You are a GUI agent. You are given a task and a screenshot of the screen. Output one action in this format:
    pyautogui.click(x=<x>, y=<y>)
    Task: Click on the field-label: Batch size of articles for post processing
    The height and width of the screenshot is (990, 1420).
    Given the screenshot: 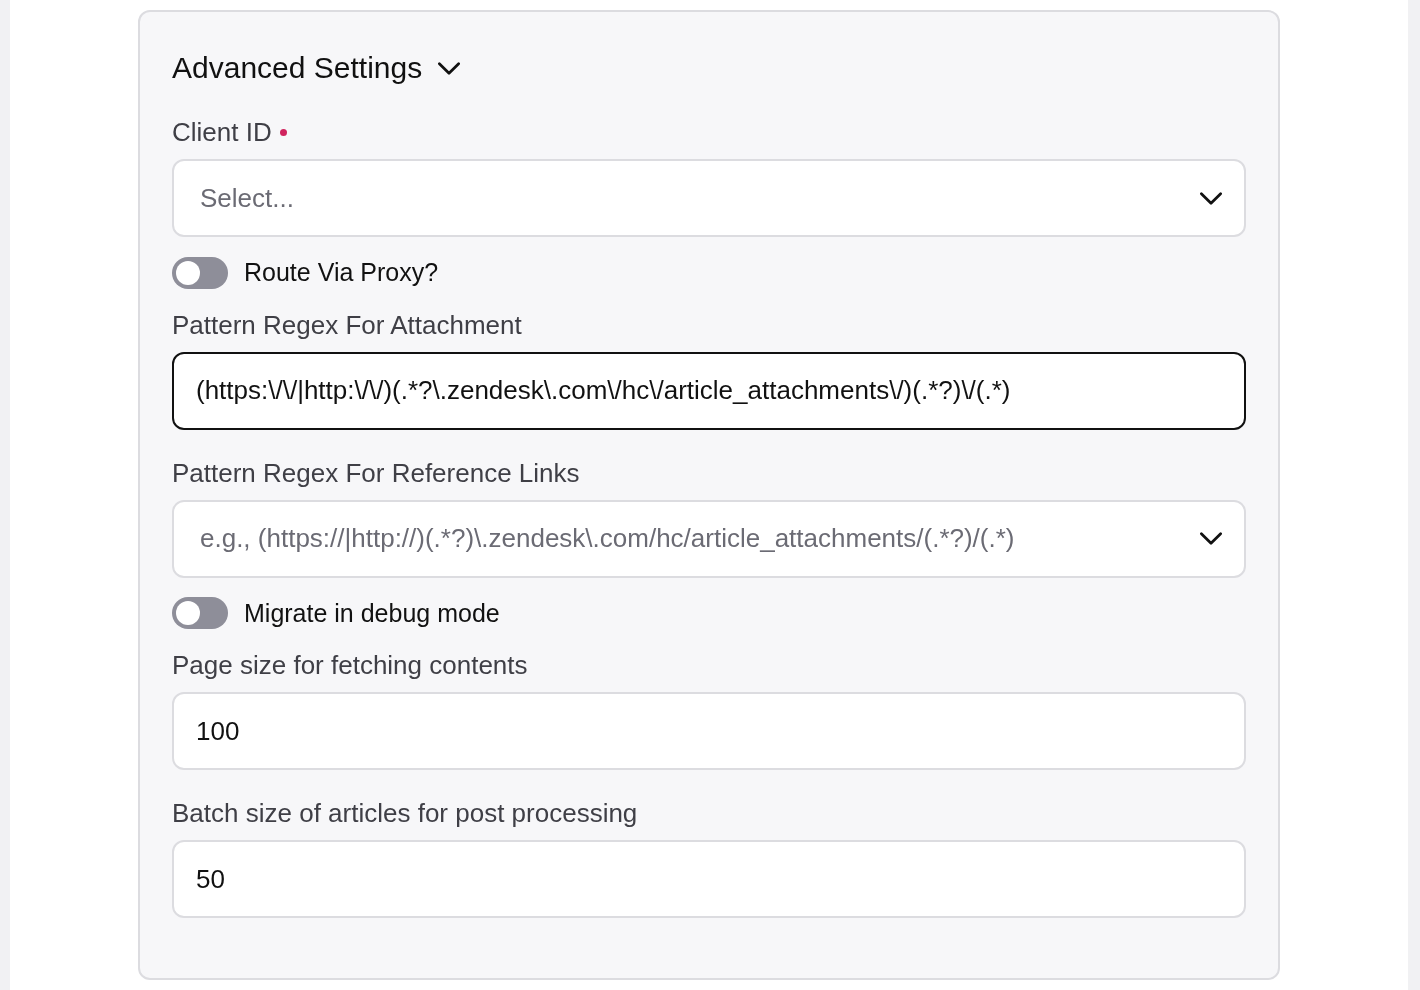 What is the action you would take?
    pyautogui.click(x=405, y=813)
    